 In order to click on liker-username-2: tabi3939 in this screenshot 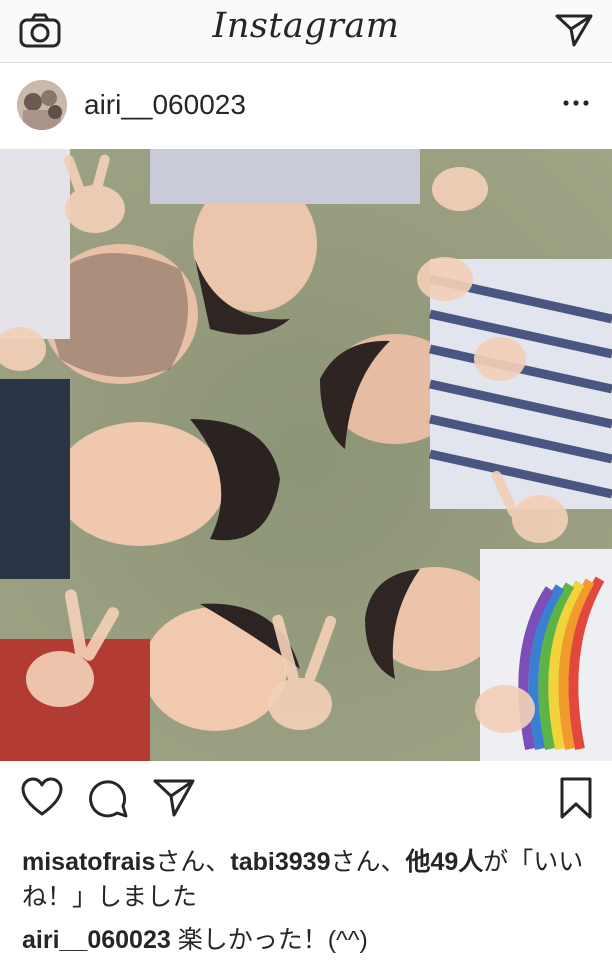, I will do `click(280, 862)`.